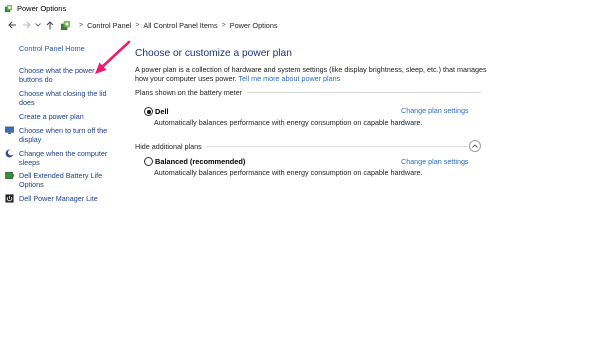  Describe the element at coordinates (213, 53) in the screenshot. I see `page-title: Choose or customize a power plan` at that location.